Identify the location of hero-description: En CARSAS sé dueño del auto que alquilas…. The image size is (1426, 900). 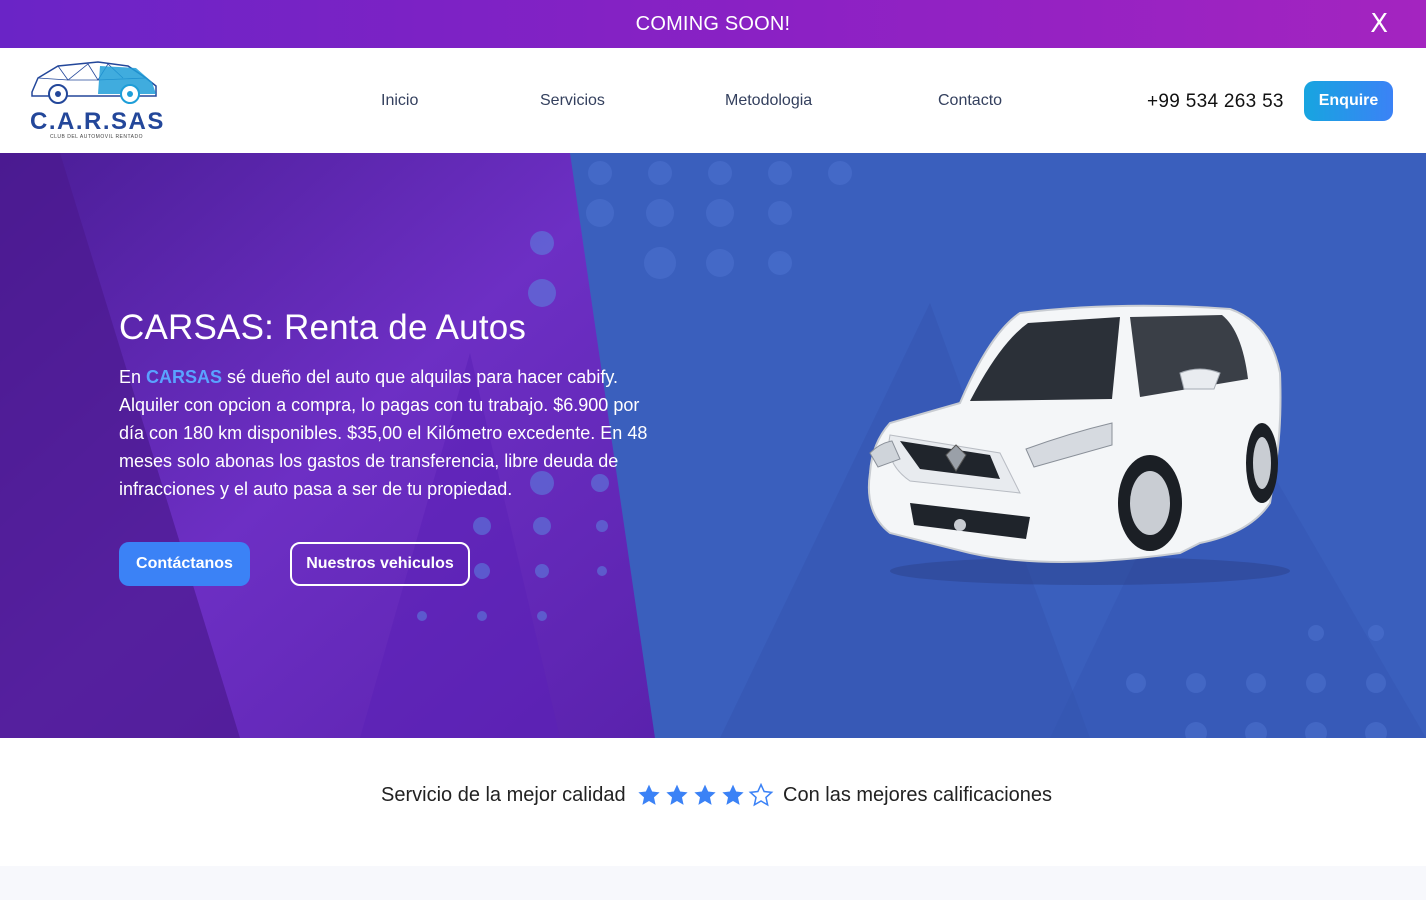
(389, 433).